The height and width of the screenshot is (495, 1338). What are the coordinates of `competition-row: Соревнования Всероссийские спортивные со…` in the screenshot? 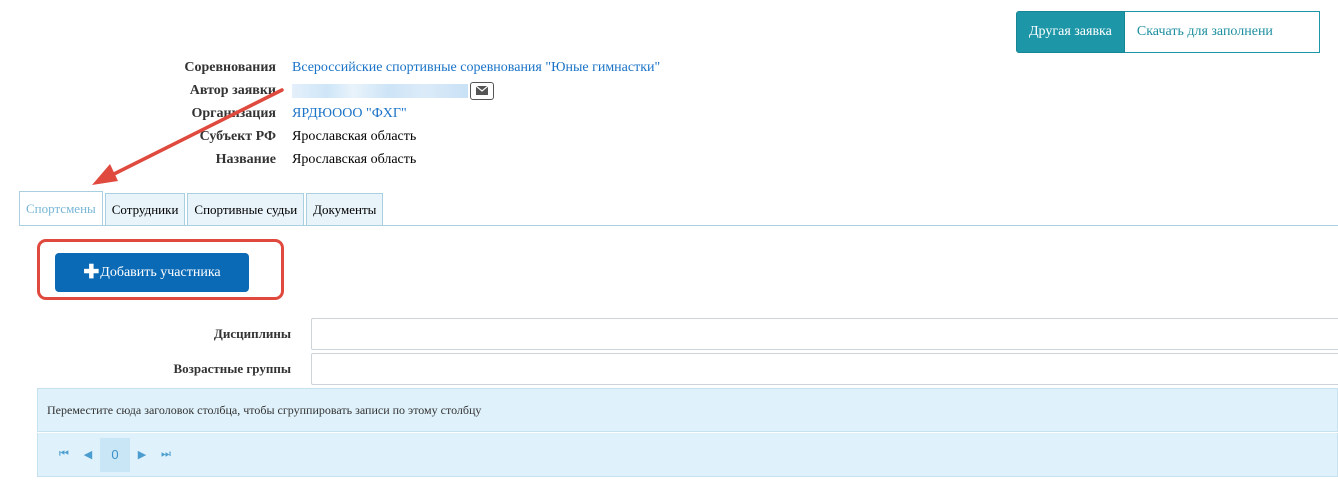 It's located at (400, 67).